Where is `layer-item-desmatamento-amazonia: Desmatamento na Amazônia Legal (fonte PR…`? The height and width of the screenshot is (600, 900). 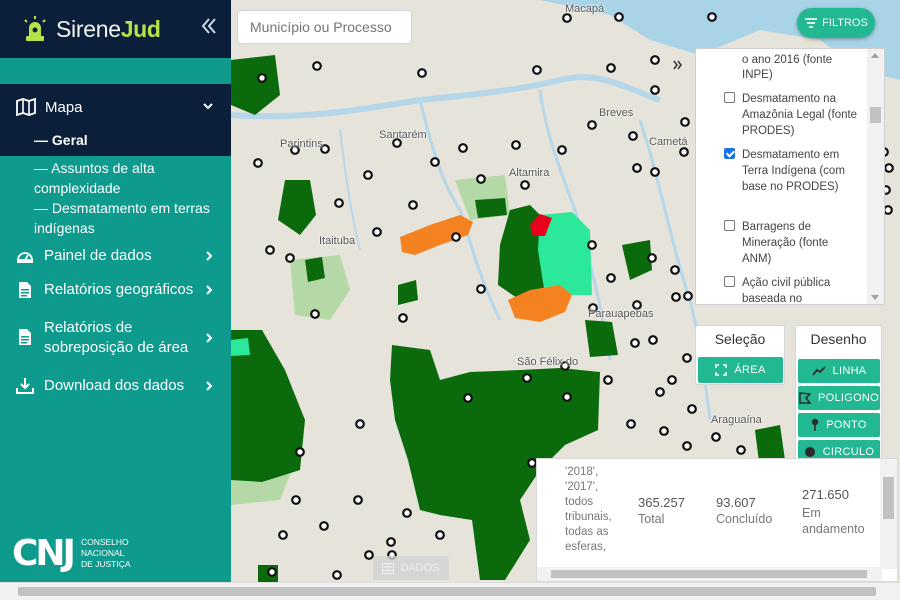
layer-item-desmatamento-amazonia: Desmatamento na Amazônia Legal (fonte PR… is located at coordinates (792, 115).